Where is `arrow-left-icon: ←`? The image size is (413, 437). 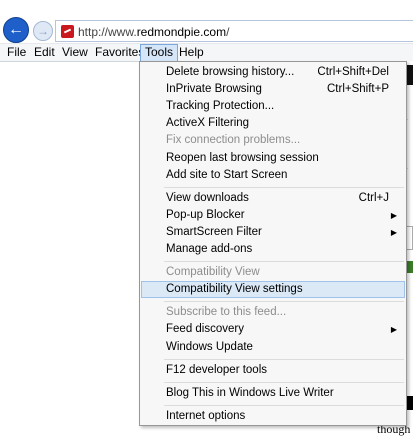
arrow-left-icon: ← is located at coordinates (16, 29).